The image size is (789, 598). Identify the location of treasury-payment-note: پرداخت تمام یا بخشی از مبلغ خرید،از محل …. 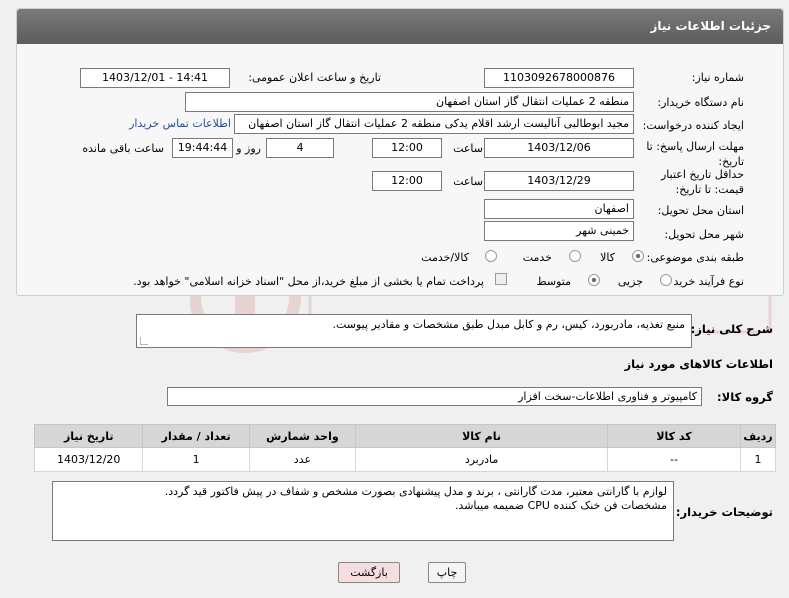
(308, 281).